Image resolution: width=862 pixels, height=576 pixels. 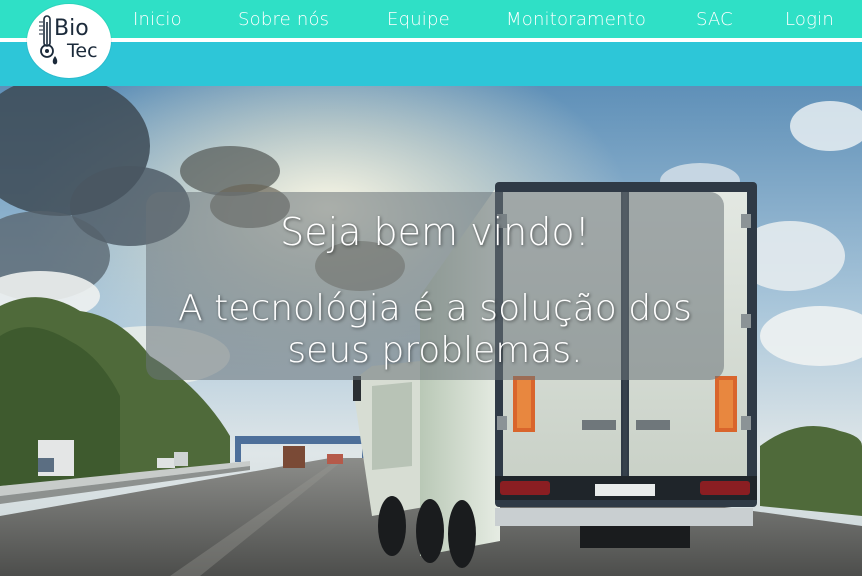 I want to click on logo-word-tec: Tec, so click(x=82, y=51).